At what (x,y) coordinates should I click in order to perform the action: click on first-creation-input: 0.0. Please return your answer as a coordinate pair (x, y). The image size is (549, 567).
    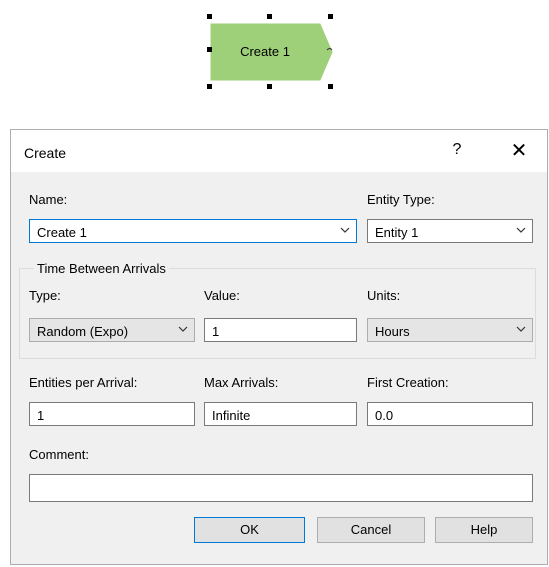
    Looking at the image, I should click on (450, 414).